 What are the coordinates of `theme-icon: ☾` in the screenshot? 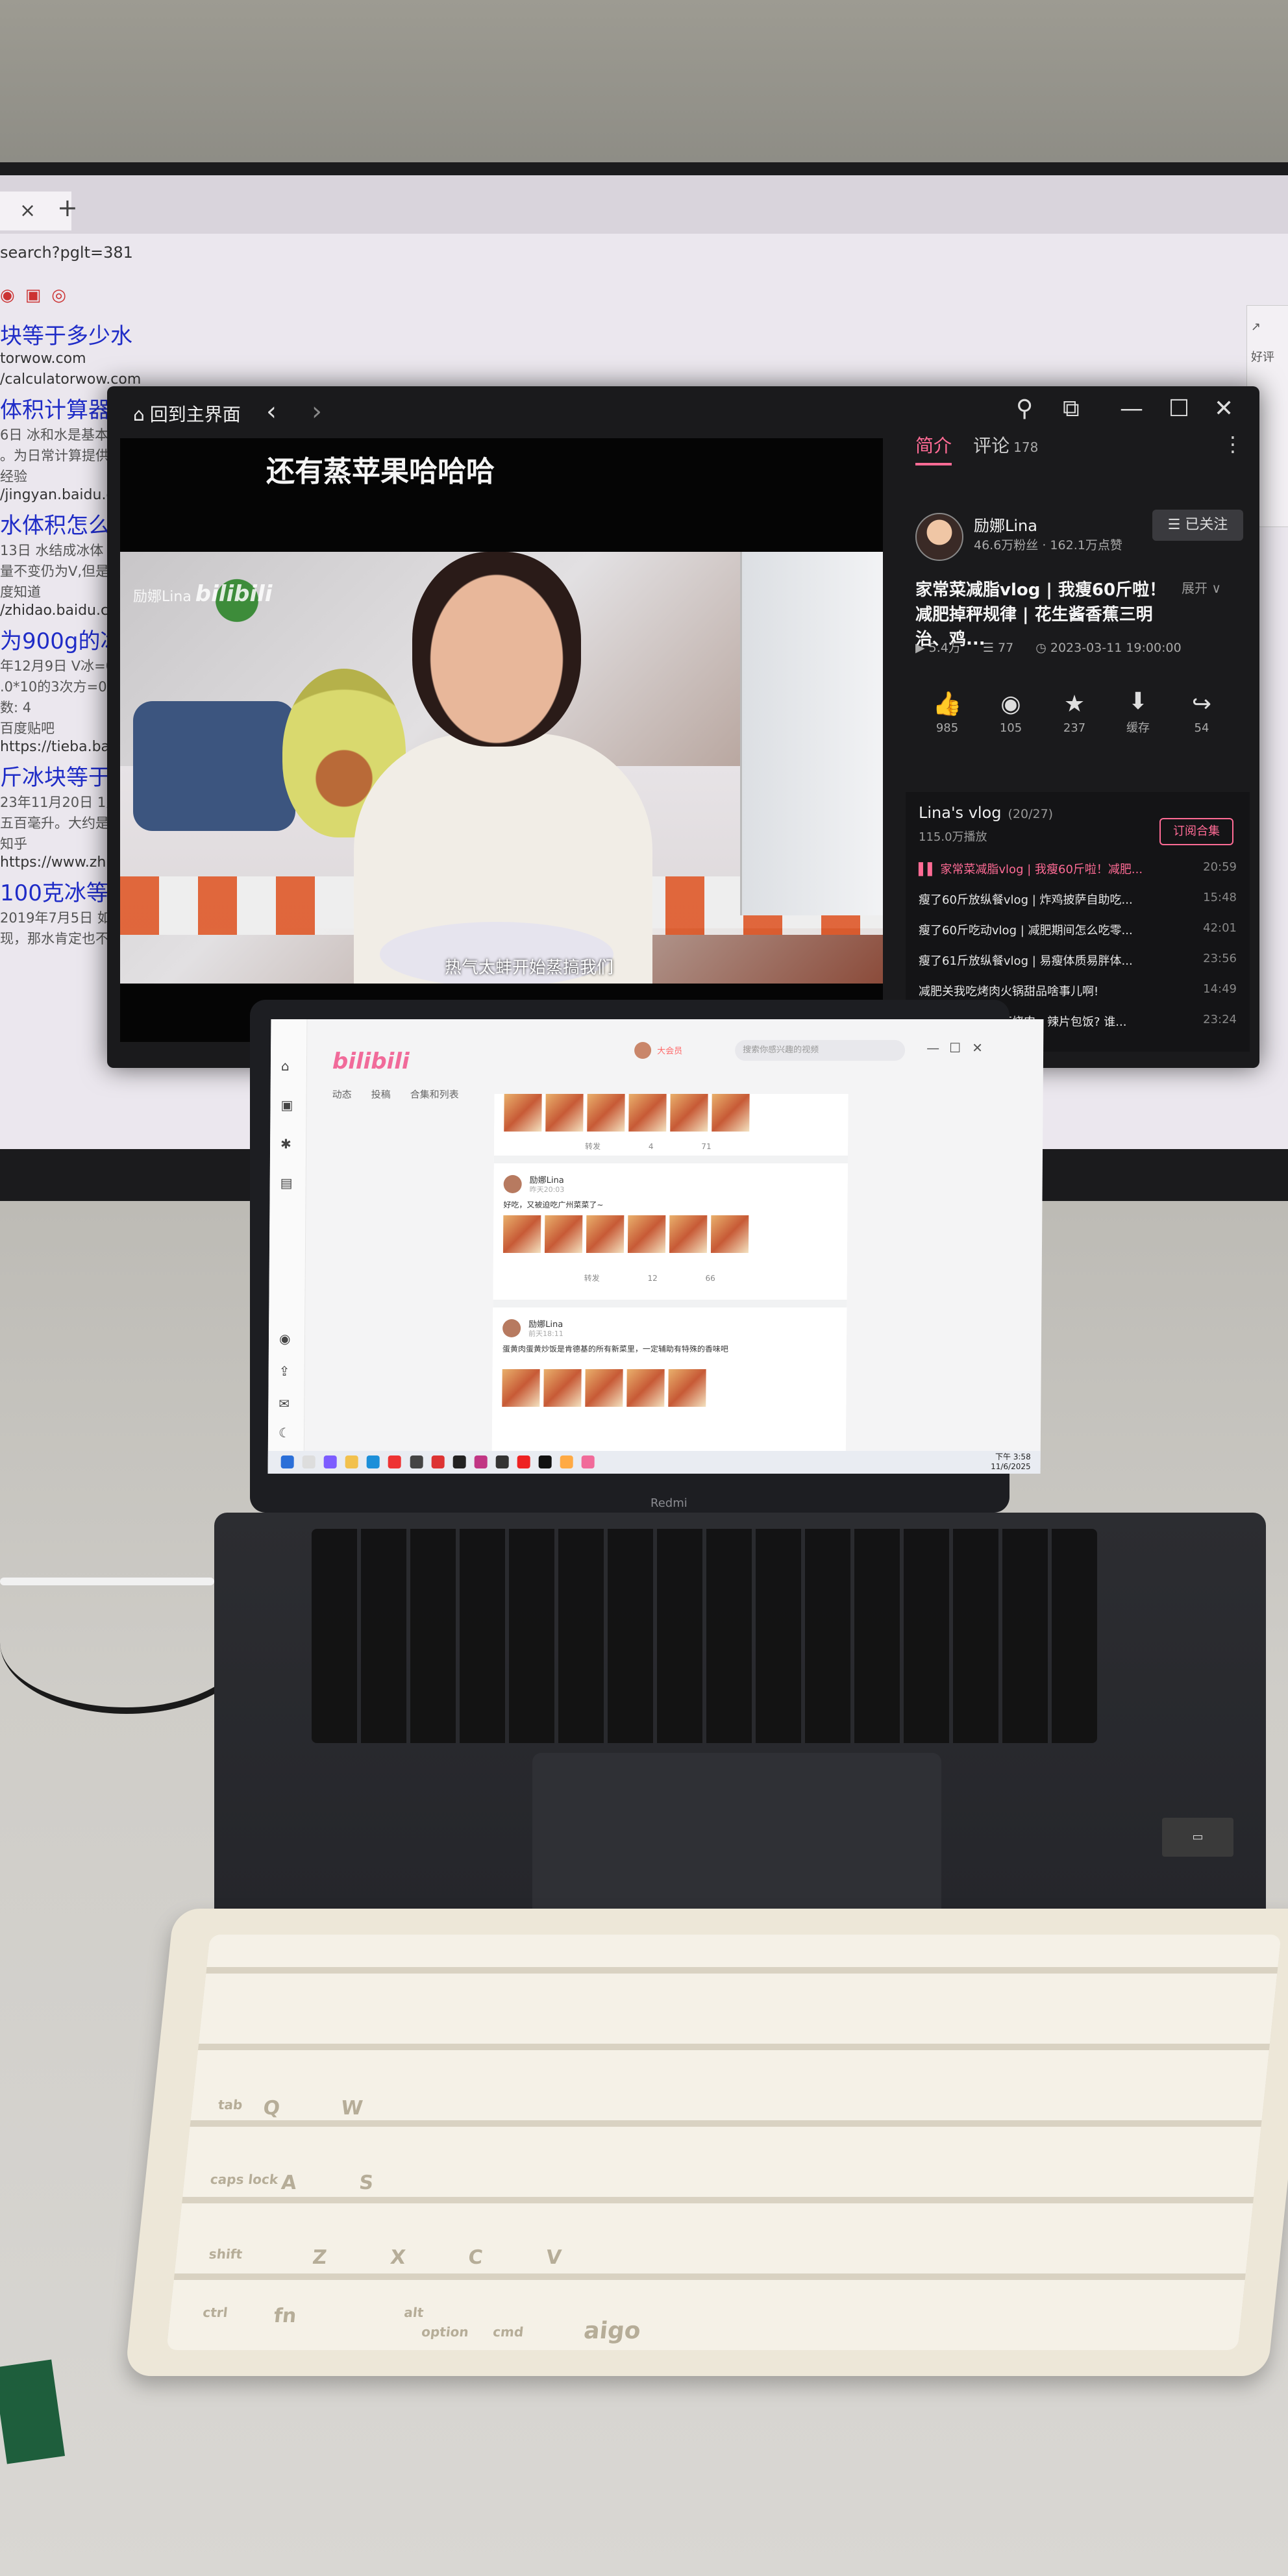 It's located at (284, 1433).